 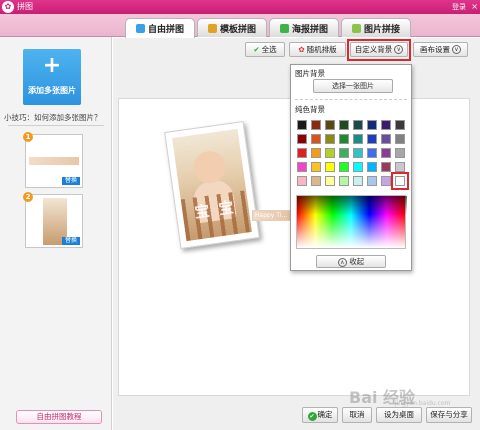 I want to click on title-bar: ✿ 拼图 登录 ×, so click(x=240, y=7).